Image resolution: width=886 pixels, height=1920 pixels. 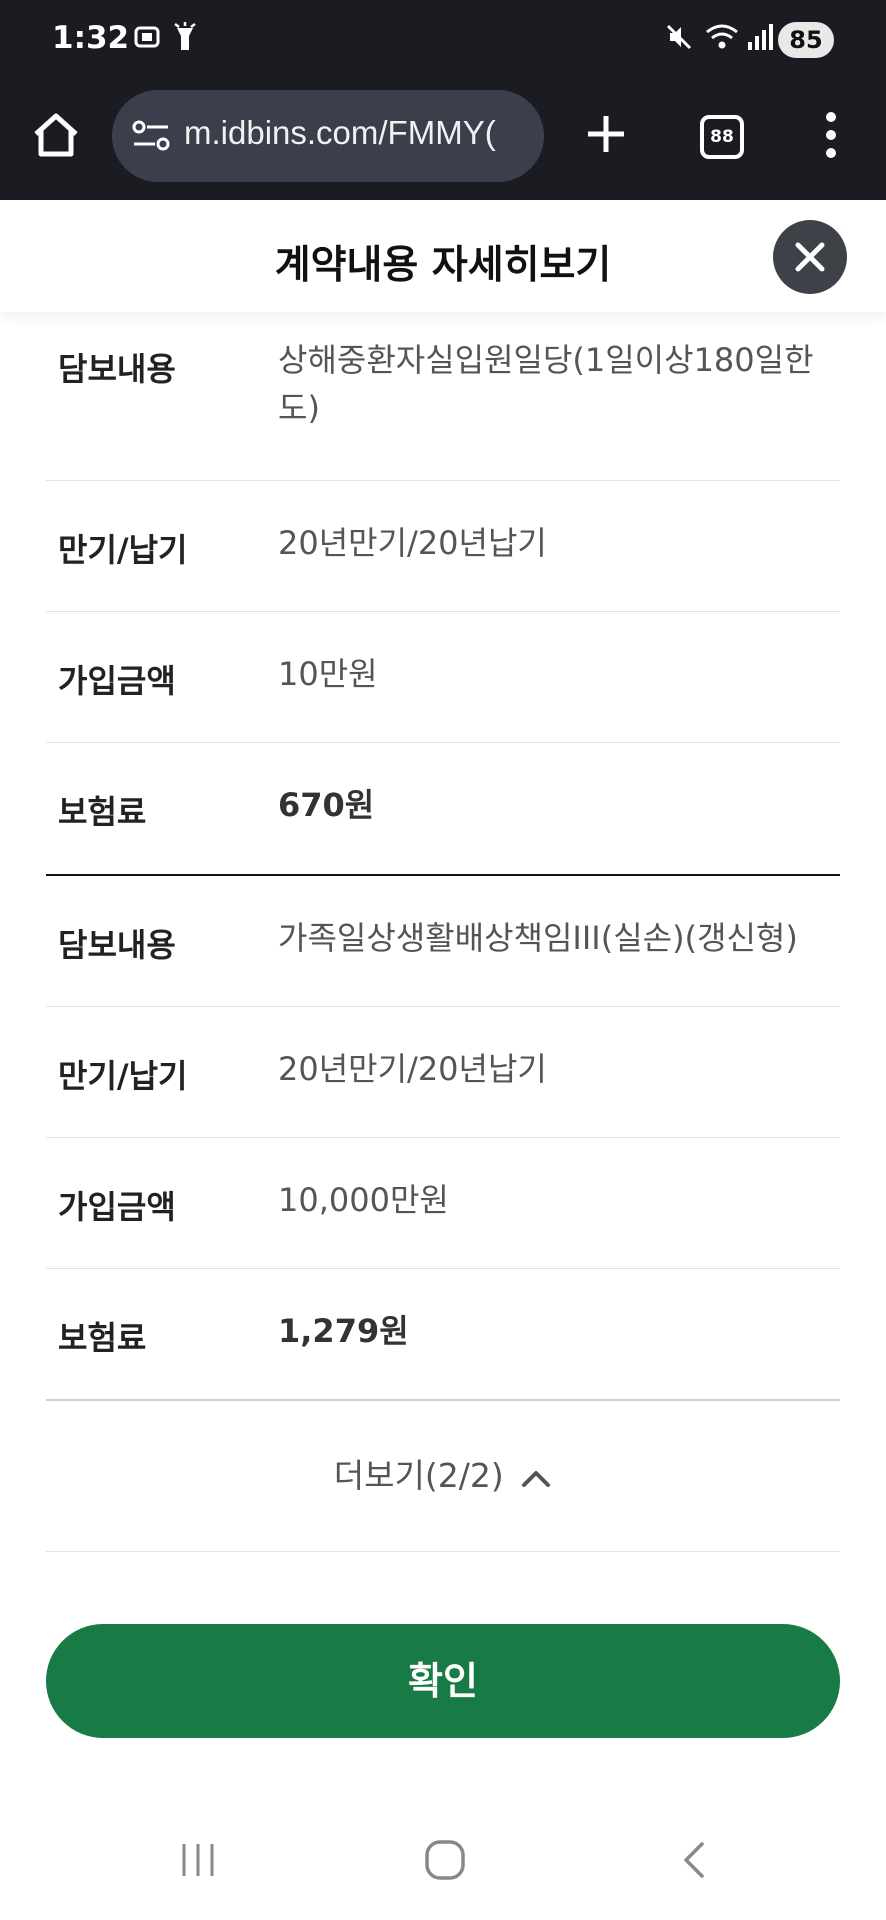 I want to click on status-bar: 1:32 85, so click(x=443, y=40).